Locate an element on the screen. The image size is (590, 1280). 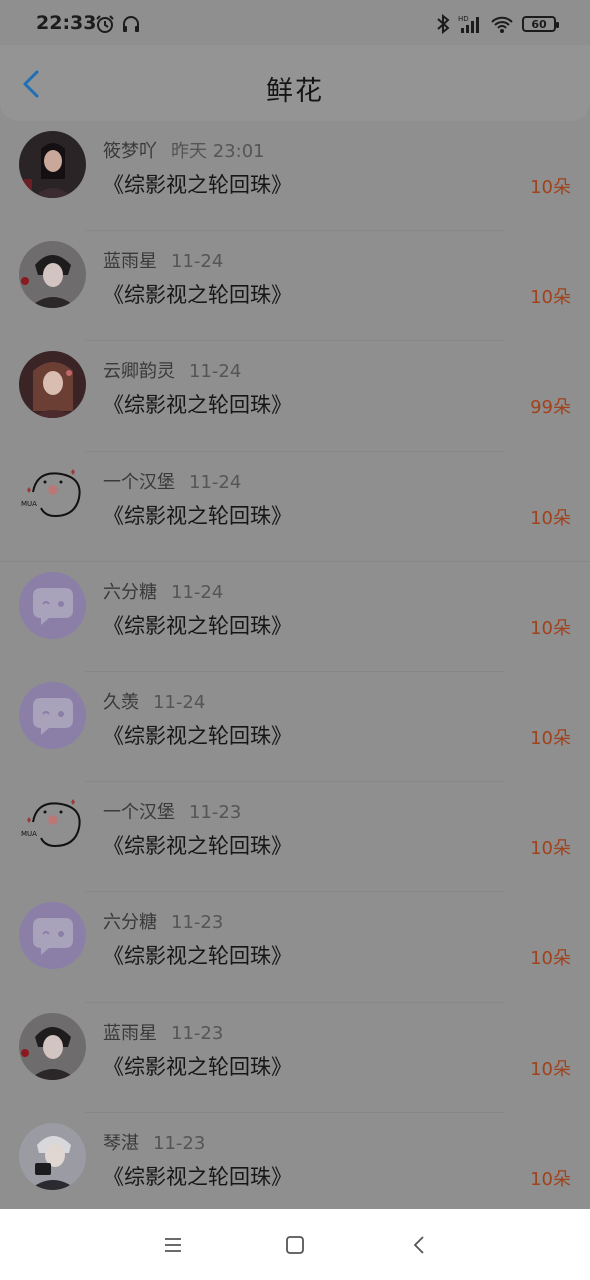
system-nav-bar is located at coordinates (295, 1244).